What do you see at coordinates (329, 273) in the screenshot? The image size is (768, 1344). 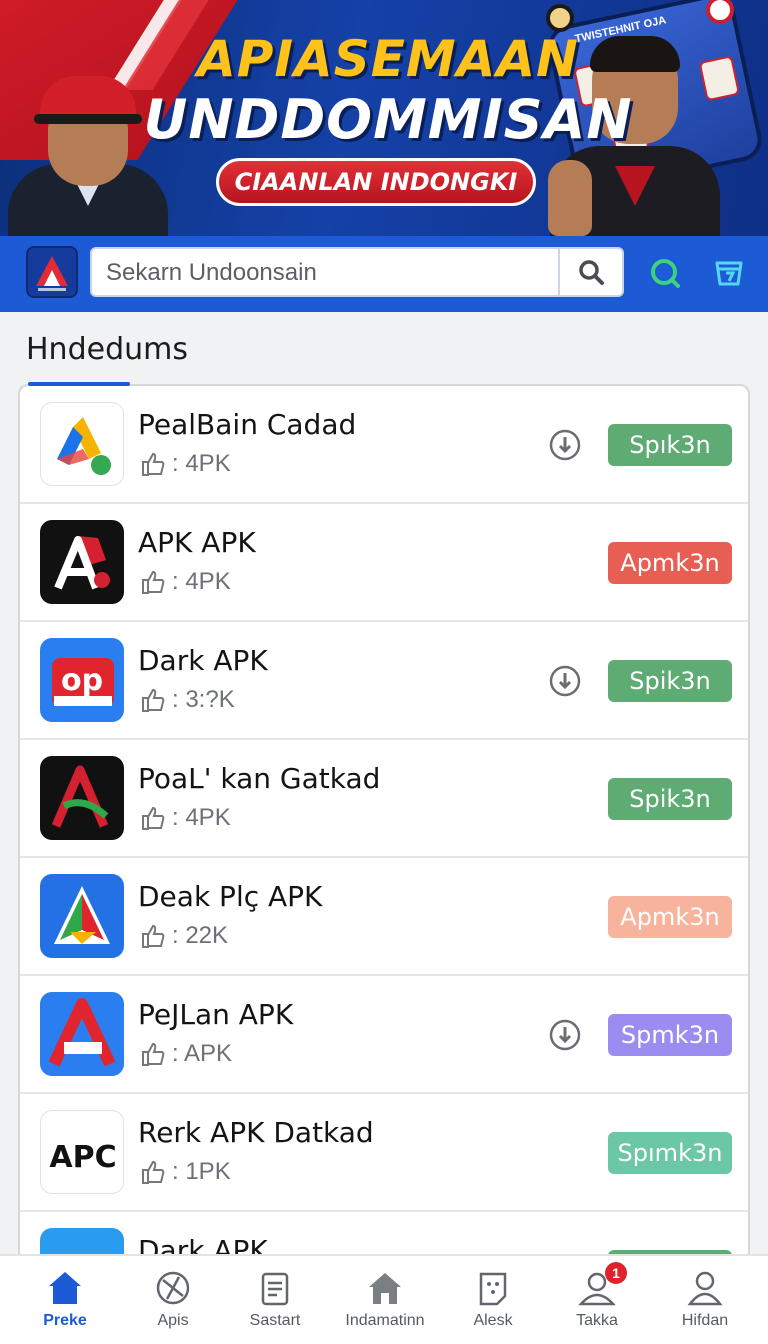 I see `search-input` at bounding box center [329, 273].